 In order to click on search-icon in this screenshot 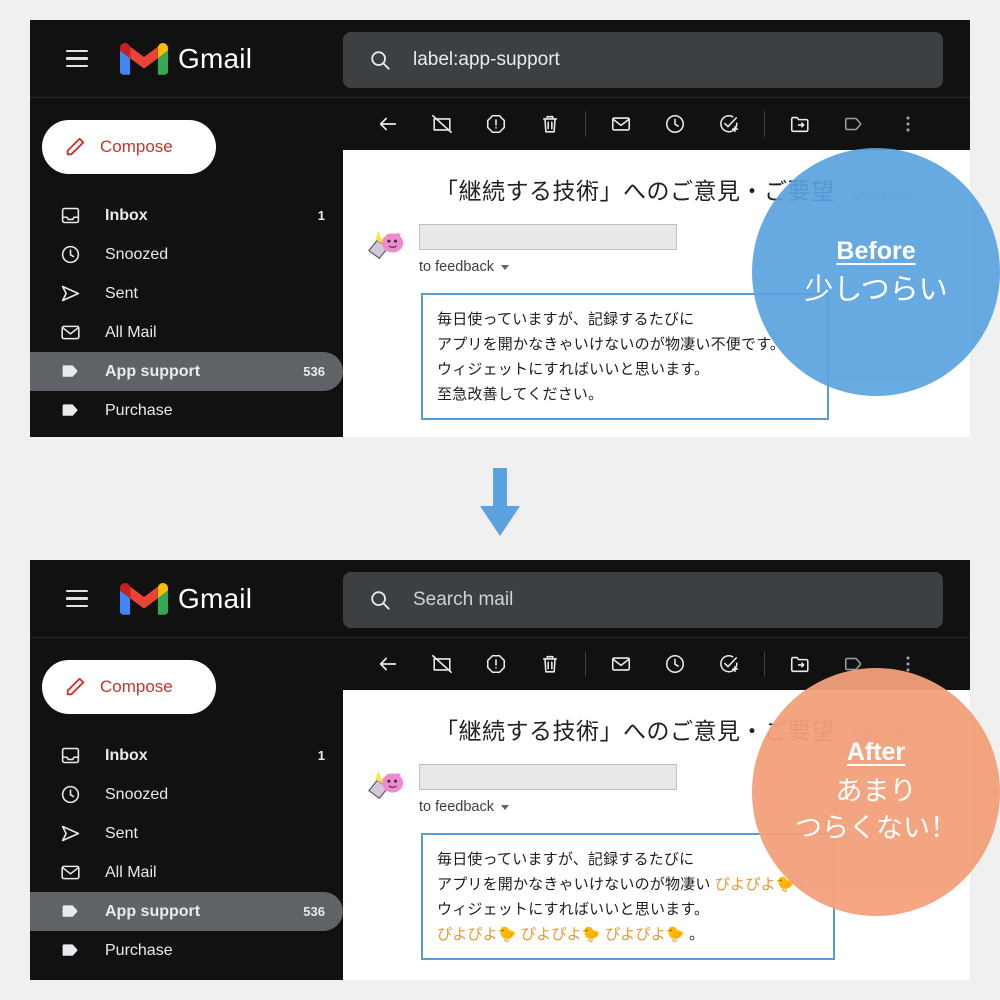, I will do `click(380, 60)`.